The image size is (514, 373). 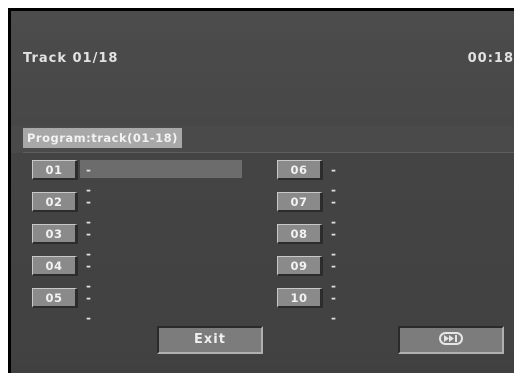 I want to click on slot-number: 06, so click(x=300, y=170).